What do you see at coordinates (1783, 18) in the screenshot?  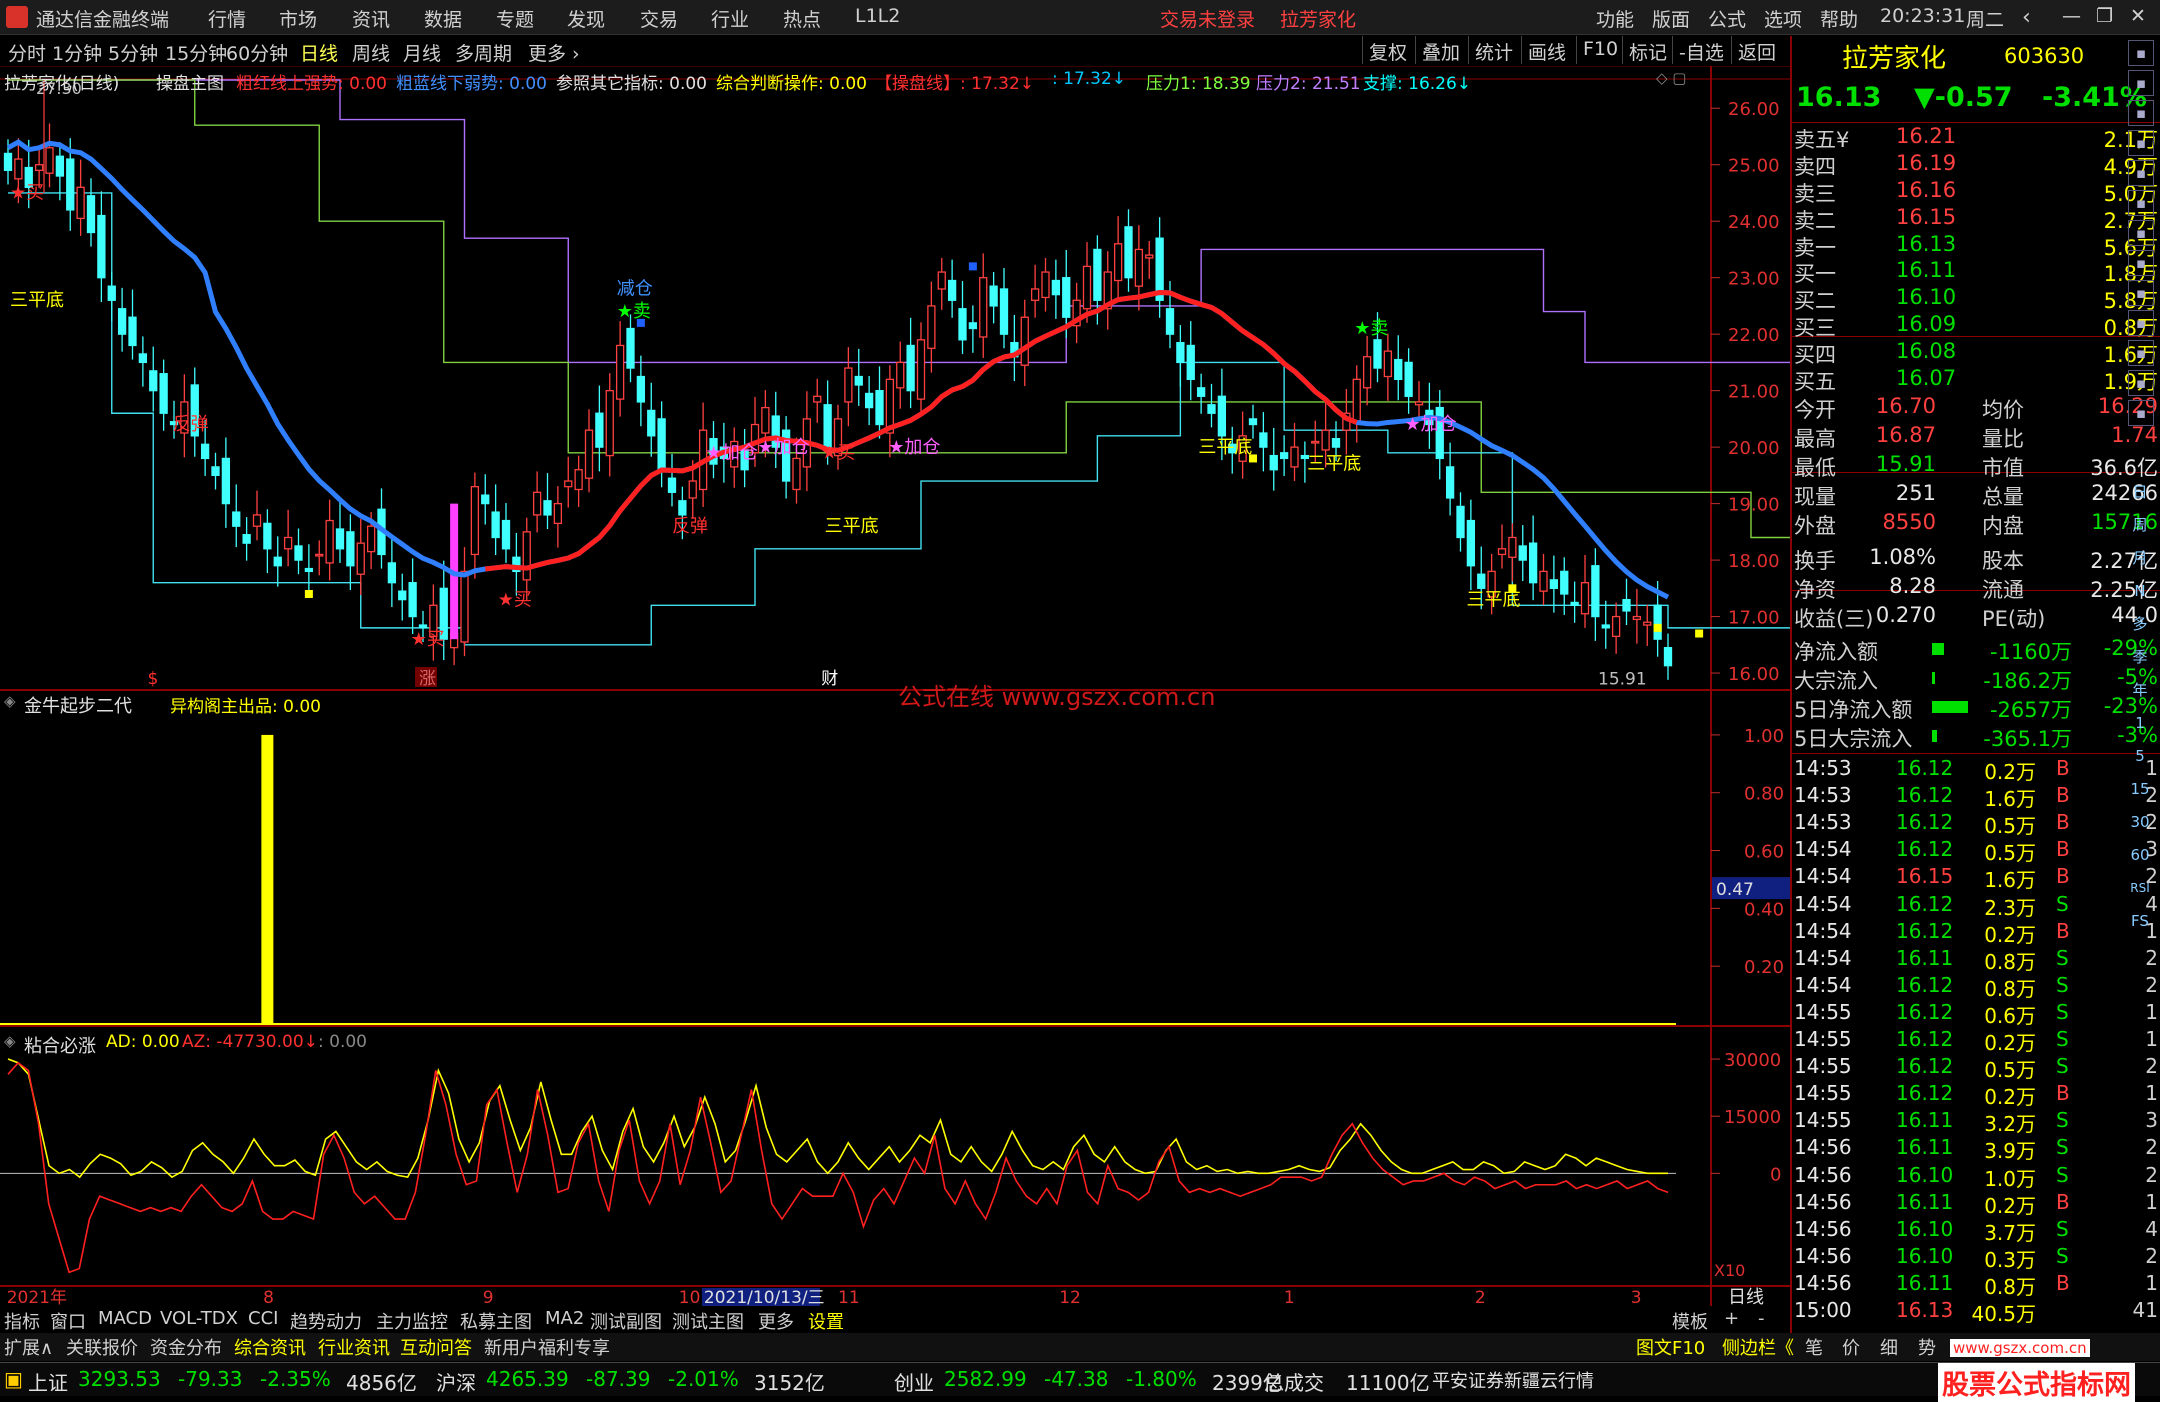 I see `menu-options: 选项` at bounding box center [1783, 18].